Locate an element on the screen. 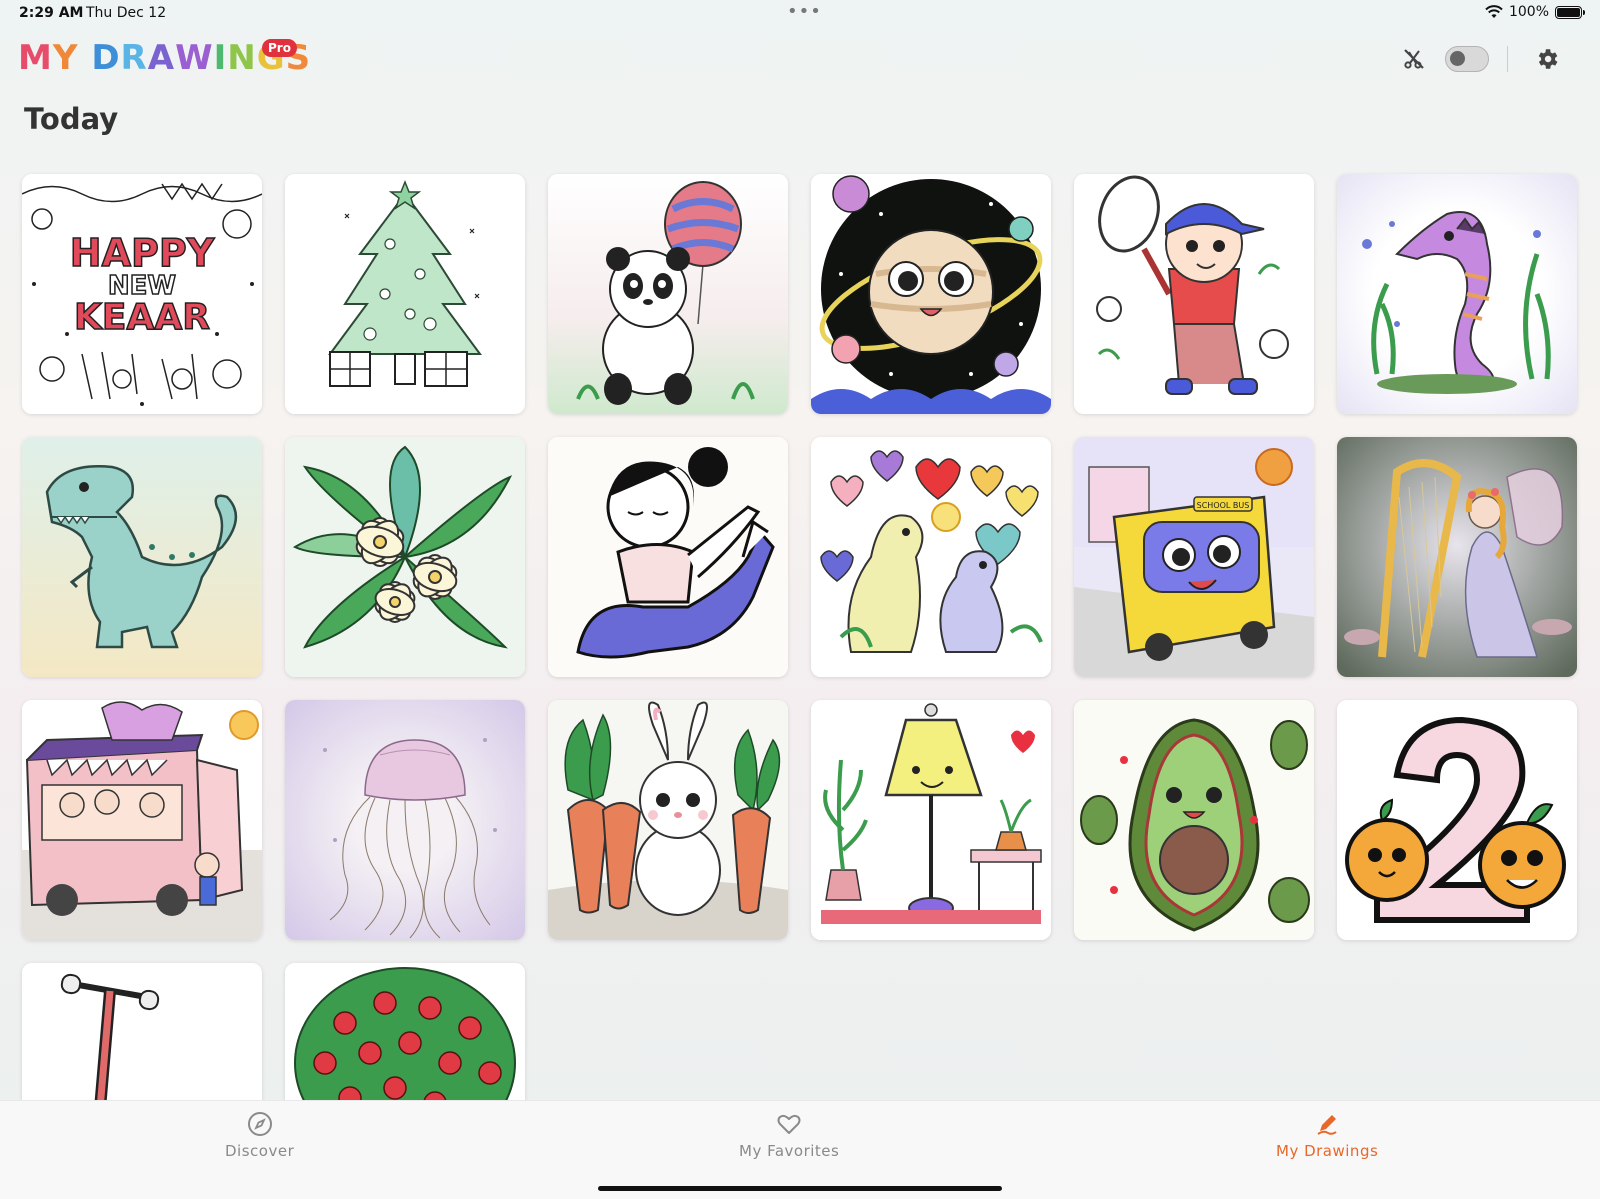 This screenshot has width=1600, height=1199. tab-bar: Discover My Favorites My Drawings is located at coordinates (800, 1149).